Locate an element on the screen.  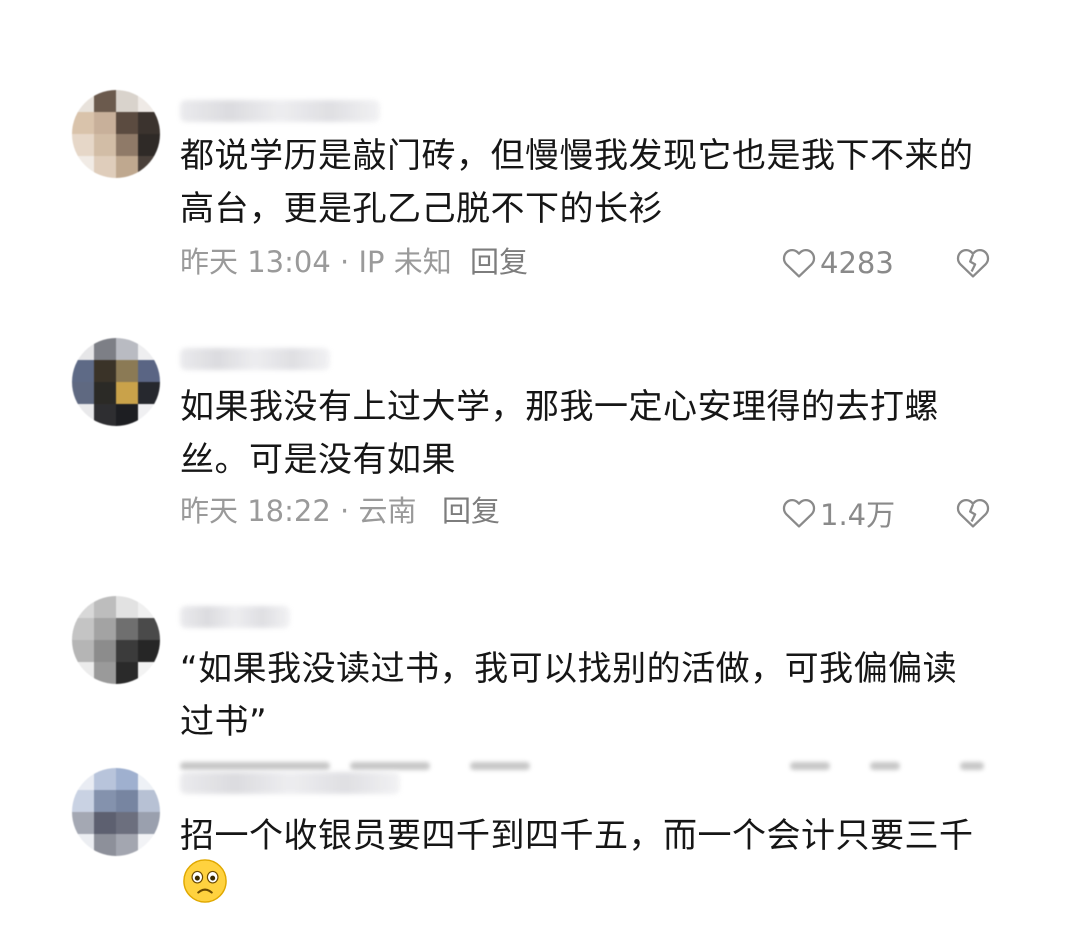
like-button: 4283 is located at coordinates (838, 263).